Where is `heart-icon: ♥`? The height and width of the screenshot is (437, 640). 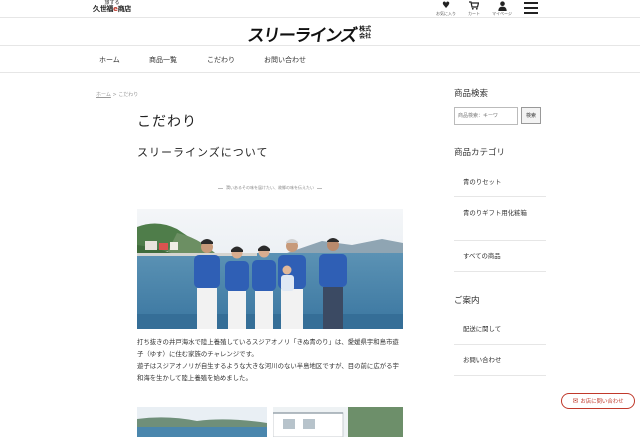 heart-icon: ♥ is located at coordinates (446, 6).